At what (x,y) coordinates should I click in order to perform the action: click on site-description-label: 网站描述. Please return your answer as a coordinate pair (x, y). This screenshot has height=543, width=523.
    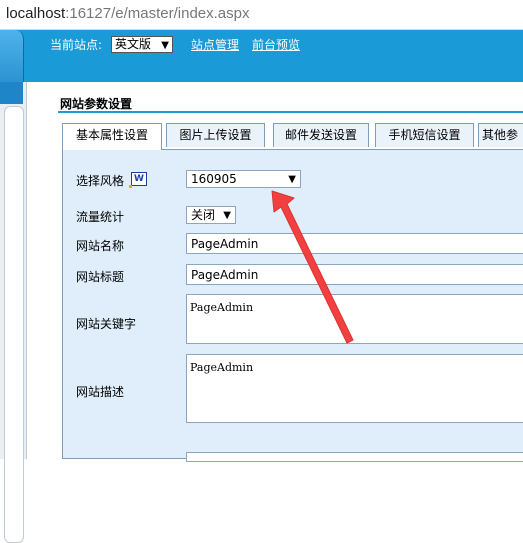
    Looking at the image, I should click on (100, 392).